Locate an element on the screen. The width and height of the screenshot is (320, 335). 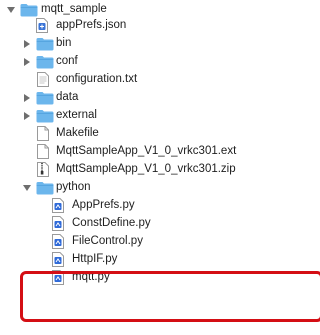
tree-row-label: conf is located at coordinates (67, 61).